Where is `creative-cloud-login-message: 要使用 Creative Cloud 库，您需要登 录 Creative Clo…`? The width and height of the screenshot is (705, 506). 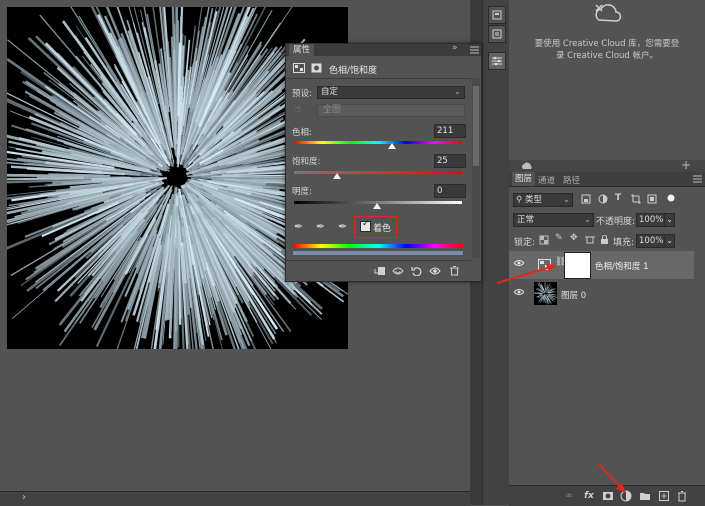
creative-cloud-login-message: 要使用 Creative Cloud 库，您需要登 录 Creative Clo… is located at coordinates (607, 50).